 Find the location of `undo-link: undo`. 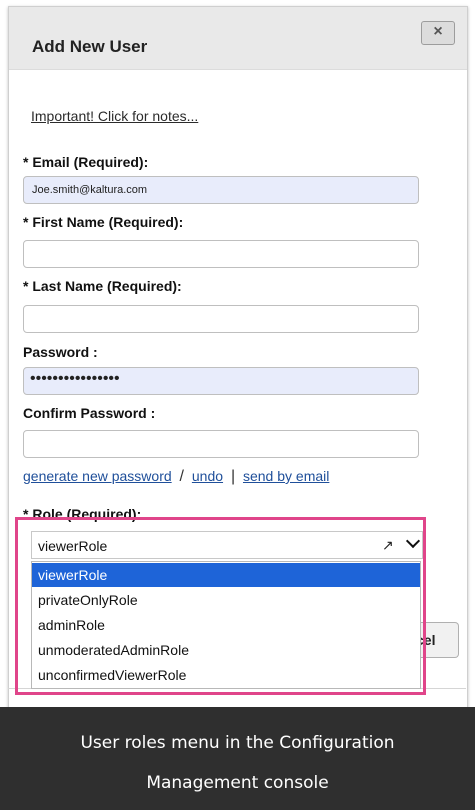

undo-link: undo is located at coordinates (207, 476).